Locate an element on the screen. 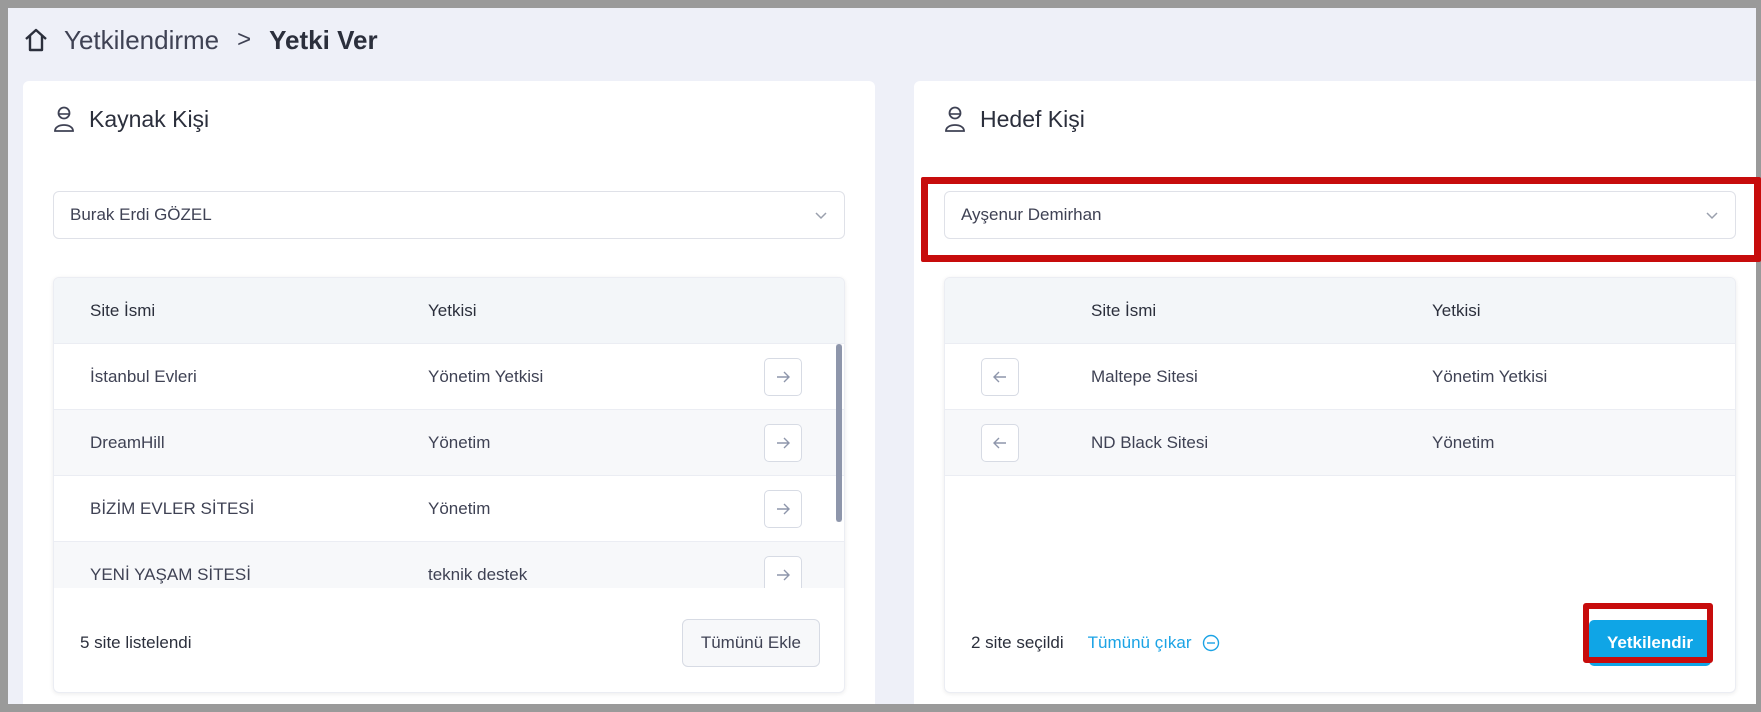 The image size is (1761, 712). target-person-select: Ayşenur Demirhan is located at coordinates (1340, 215).